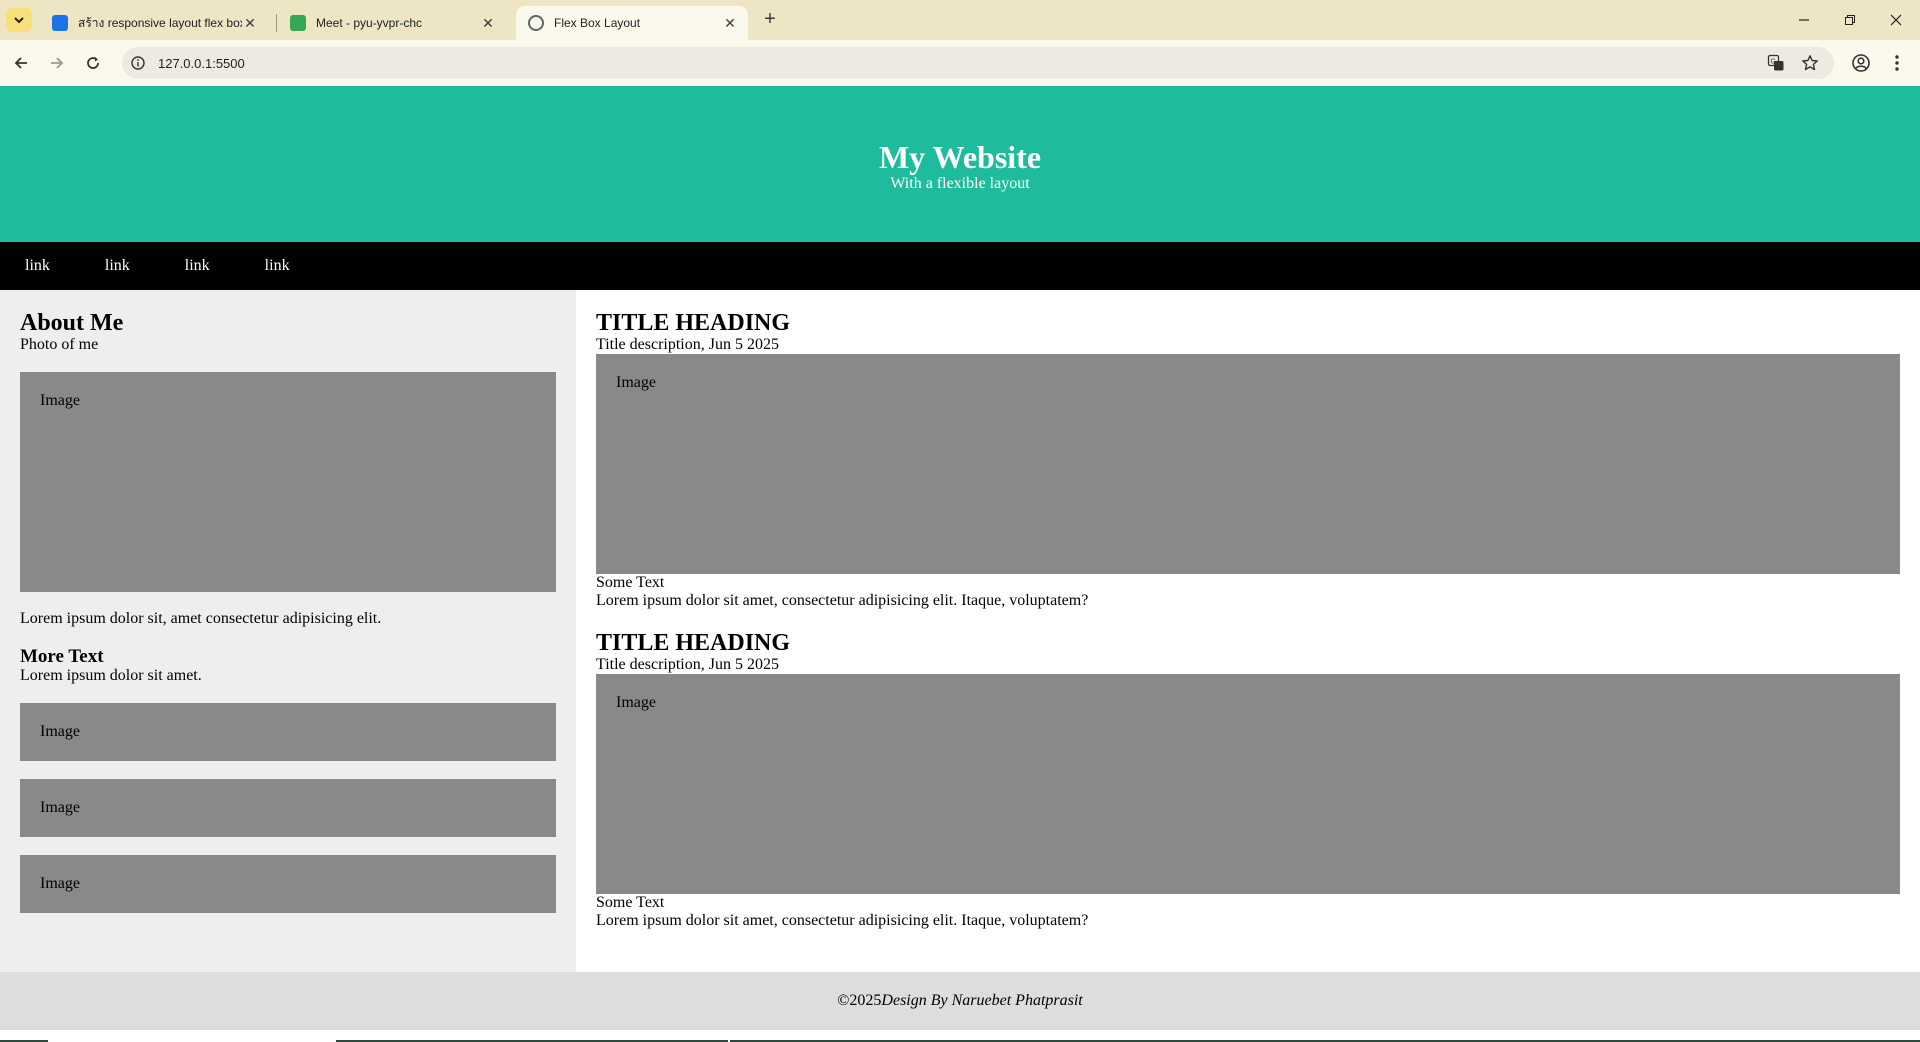  What do you see at coordinates (160, 22) in the screenshot?
I see `tab-title: สร้าง responsive layout flex box` at bounding box center [160, 22].